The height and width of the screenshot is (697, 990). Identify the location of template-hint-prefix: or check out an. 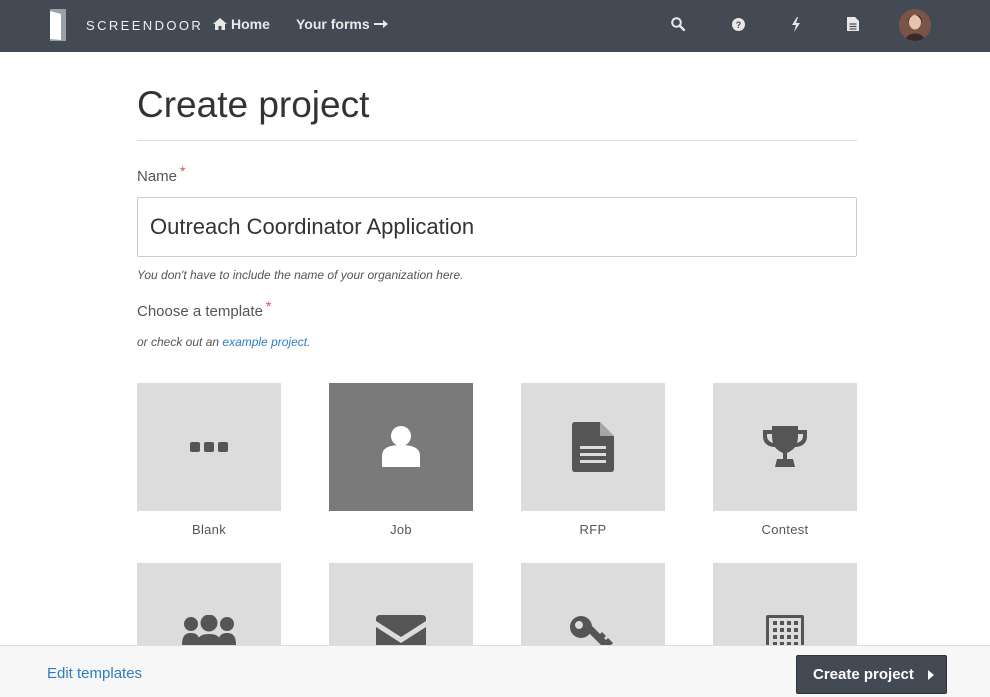
(180, 342).